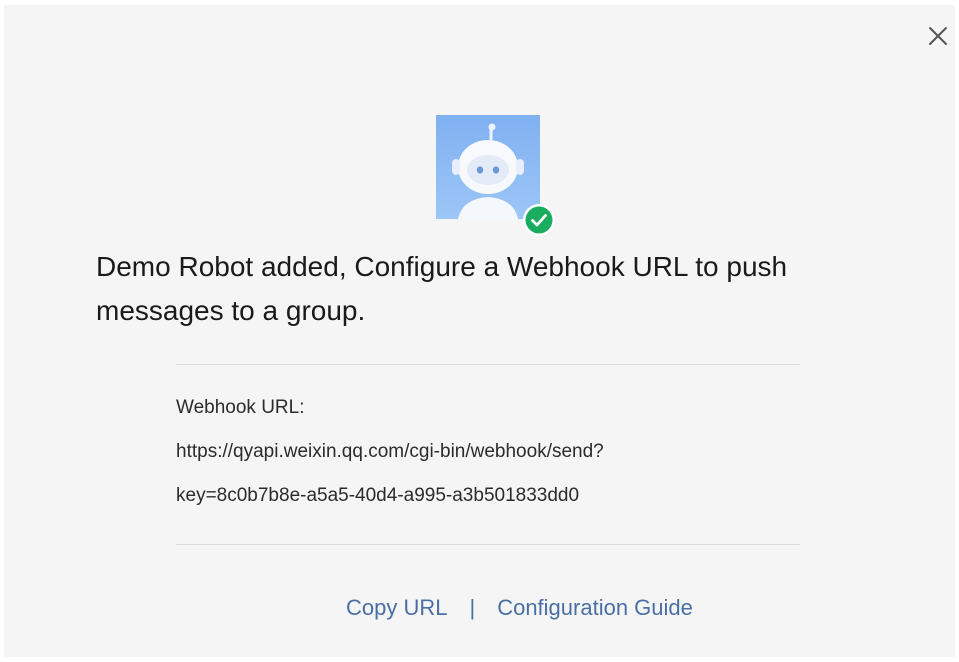 The width and height of the screenshot is (959, 662). What do you see at coordinates (396, 607) in the screenshot?
I see `copy-url-link: Copy URL` at bounding box center [396, 607].